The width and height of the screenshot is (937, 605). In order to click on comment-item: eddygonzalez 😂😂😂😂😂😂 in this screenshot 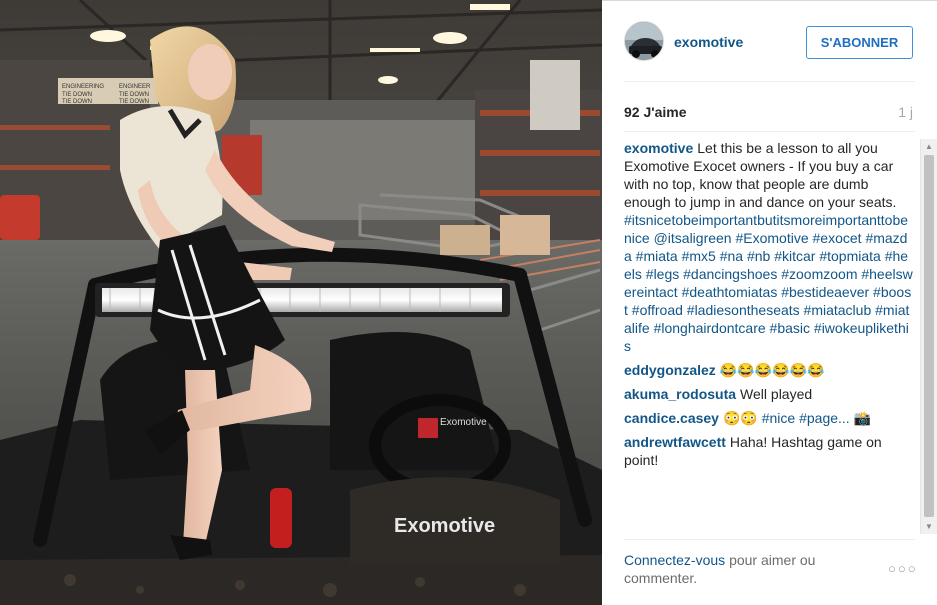, I will do `click(769, 370)`.